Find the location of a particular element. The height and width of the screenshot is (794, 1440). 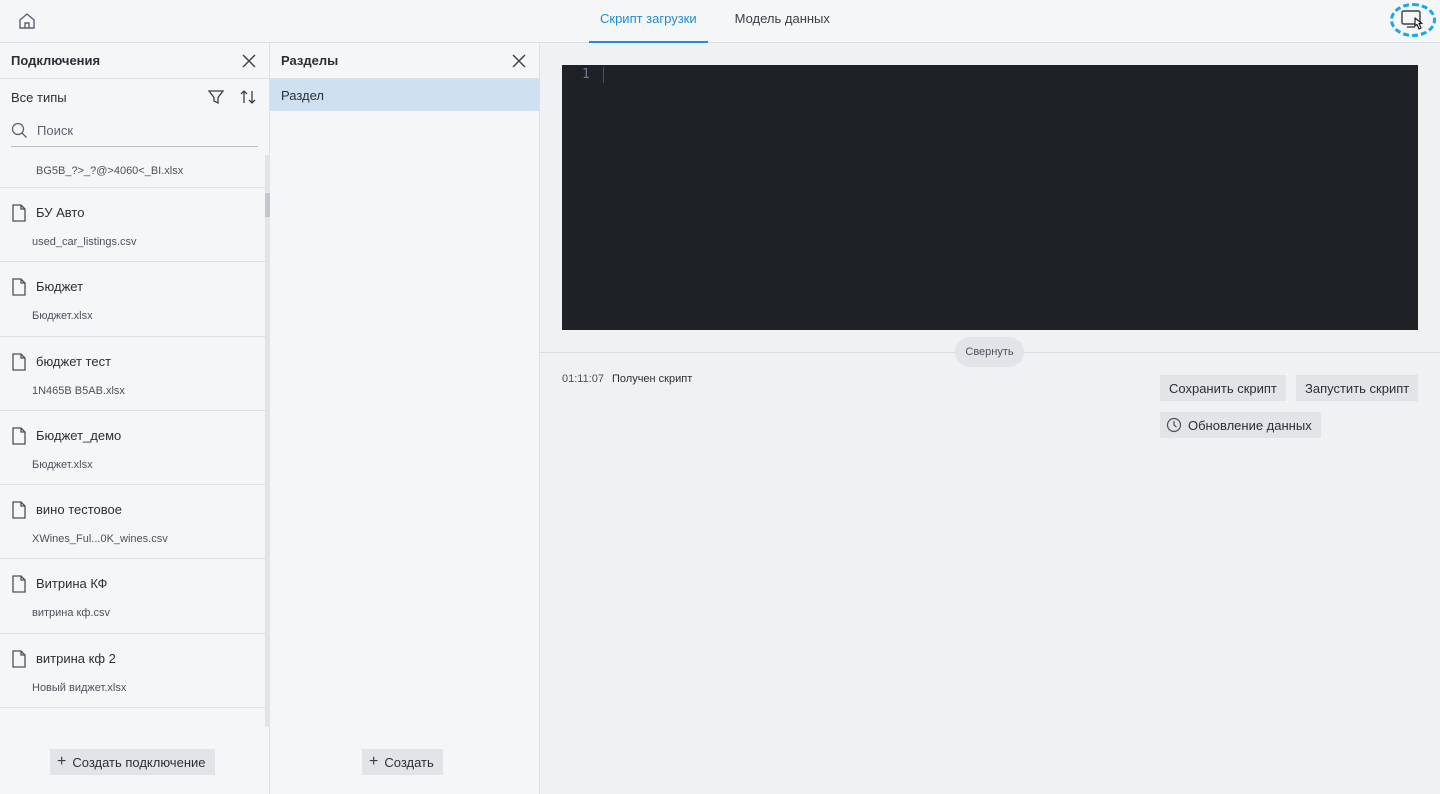

filter-button is located at coordinates (216, 97).